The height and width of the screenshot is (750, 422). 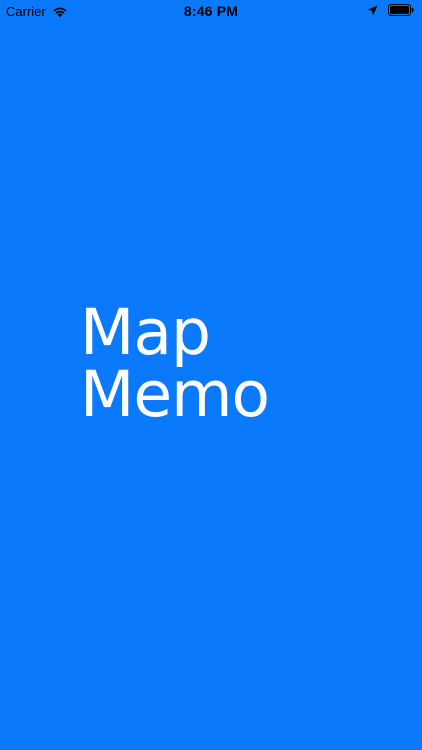 I want to click on status-right, so click(x=390, y=10).